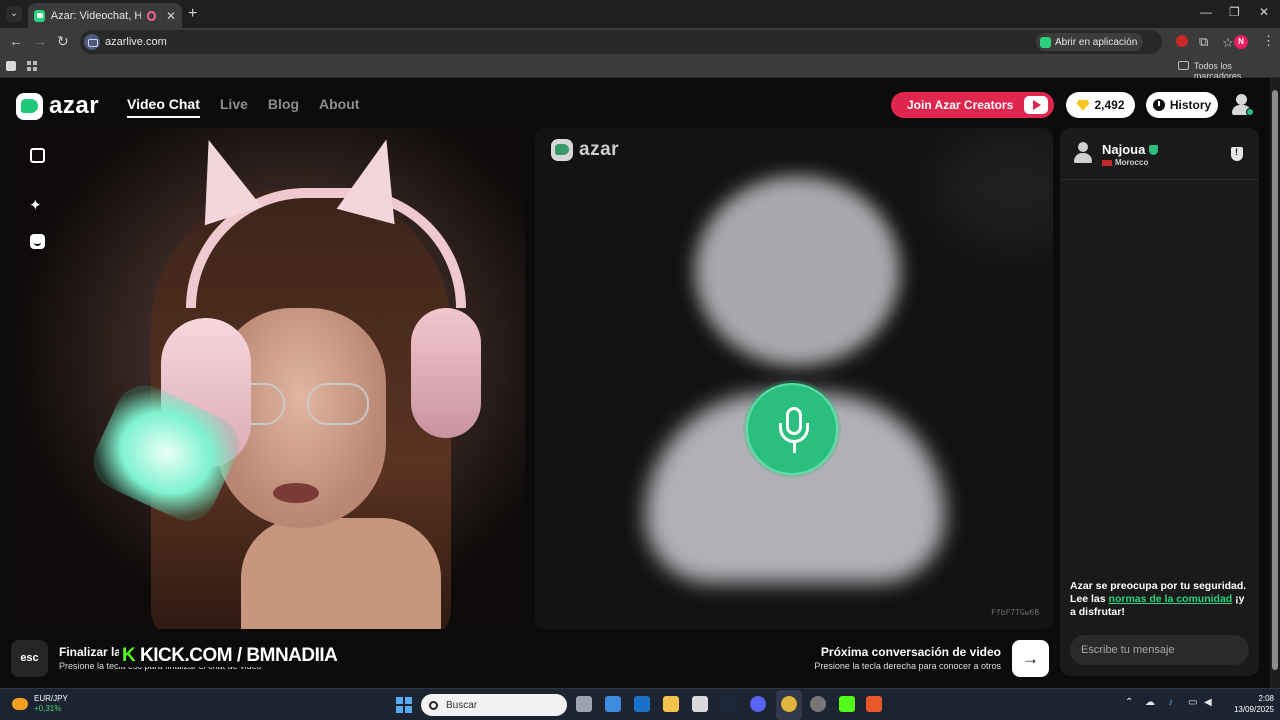 The height and width of the screenshot is (720, 1280). Describe the element at coordinates (1153, 150) in the screenshot. I see `verified-shield-icon` at that location.